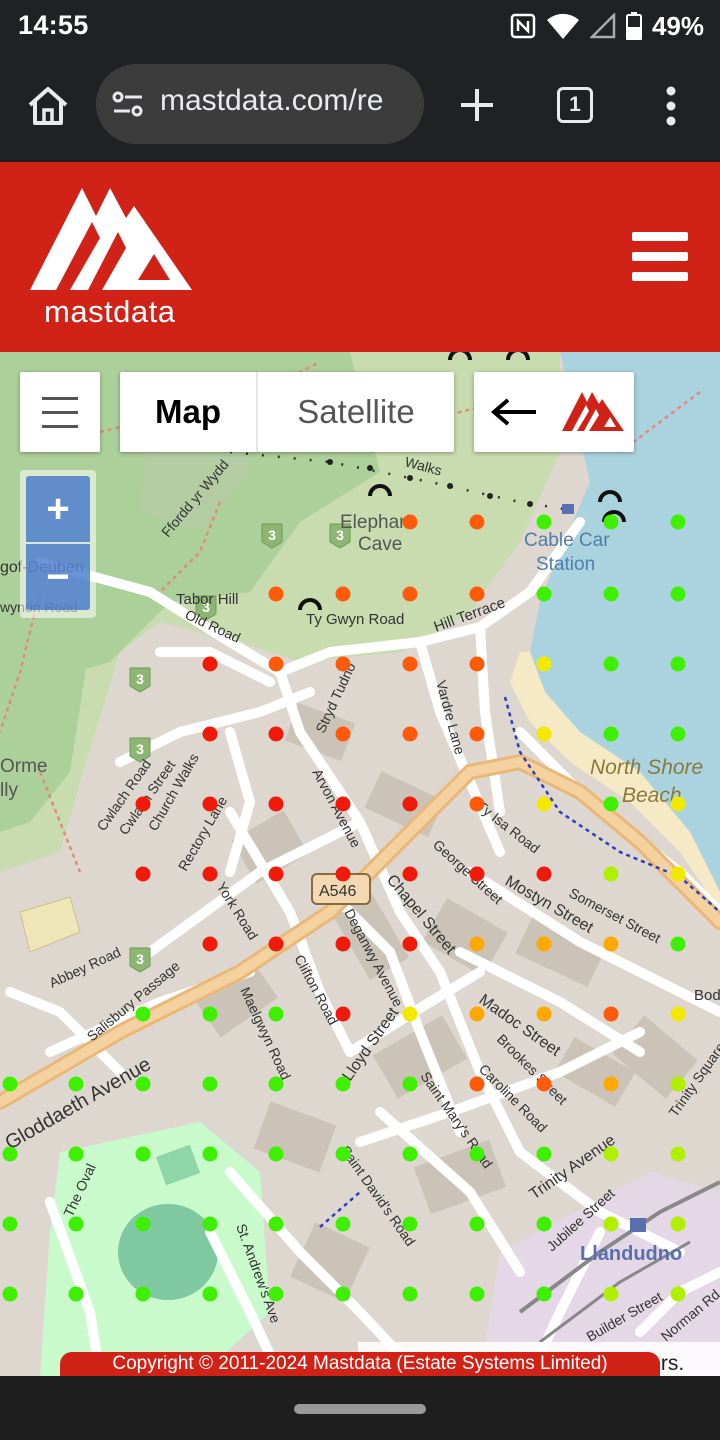  Describe the element at coordinates (110, 312) in the screenshot. I see `logo-text: mastdata` at that location.